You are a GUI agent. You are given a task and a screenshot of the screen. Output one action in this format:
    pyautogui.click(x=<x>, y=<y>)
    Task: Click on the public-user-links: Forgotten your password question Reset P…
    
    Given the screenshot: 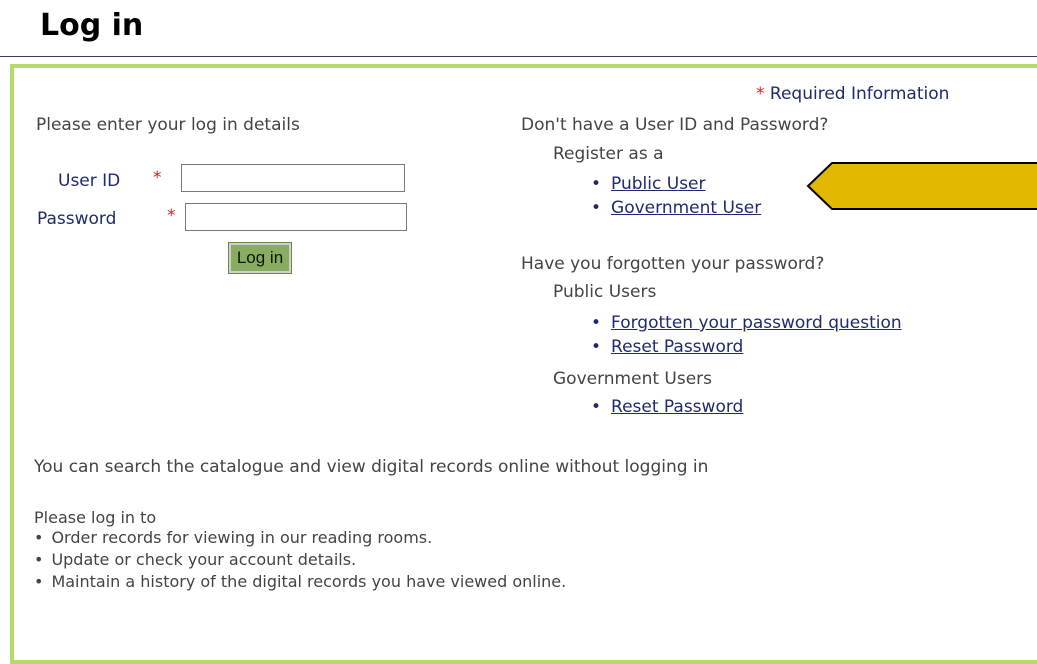 What is the action you would take?
    pyautogui.click(x=746, y=335)
    